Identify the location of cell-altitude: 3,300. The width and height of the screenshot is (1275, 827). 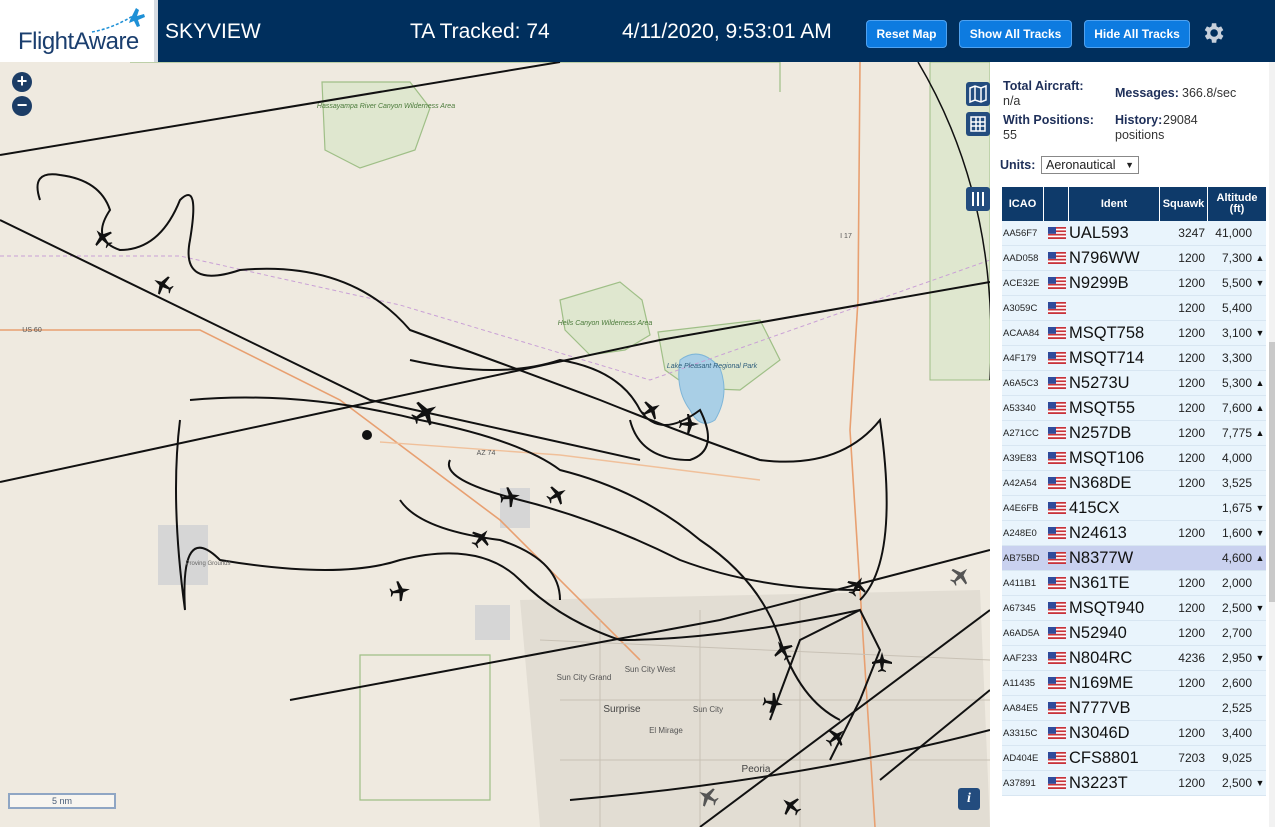
(1236, 358).